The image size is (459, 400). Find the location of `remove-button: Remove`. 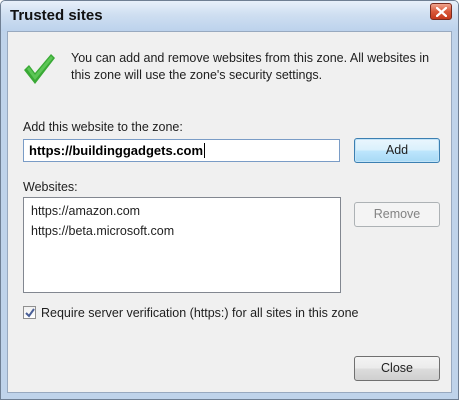

remove-button: Remove is located at coordinates (397, 214).